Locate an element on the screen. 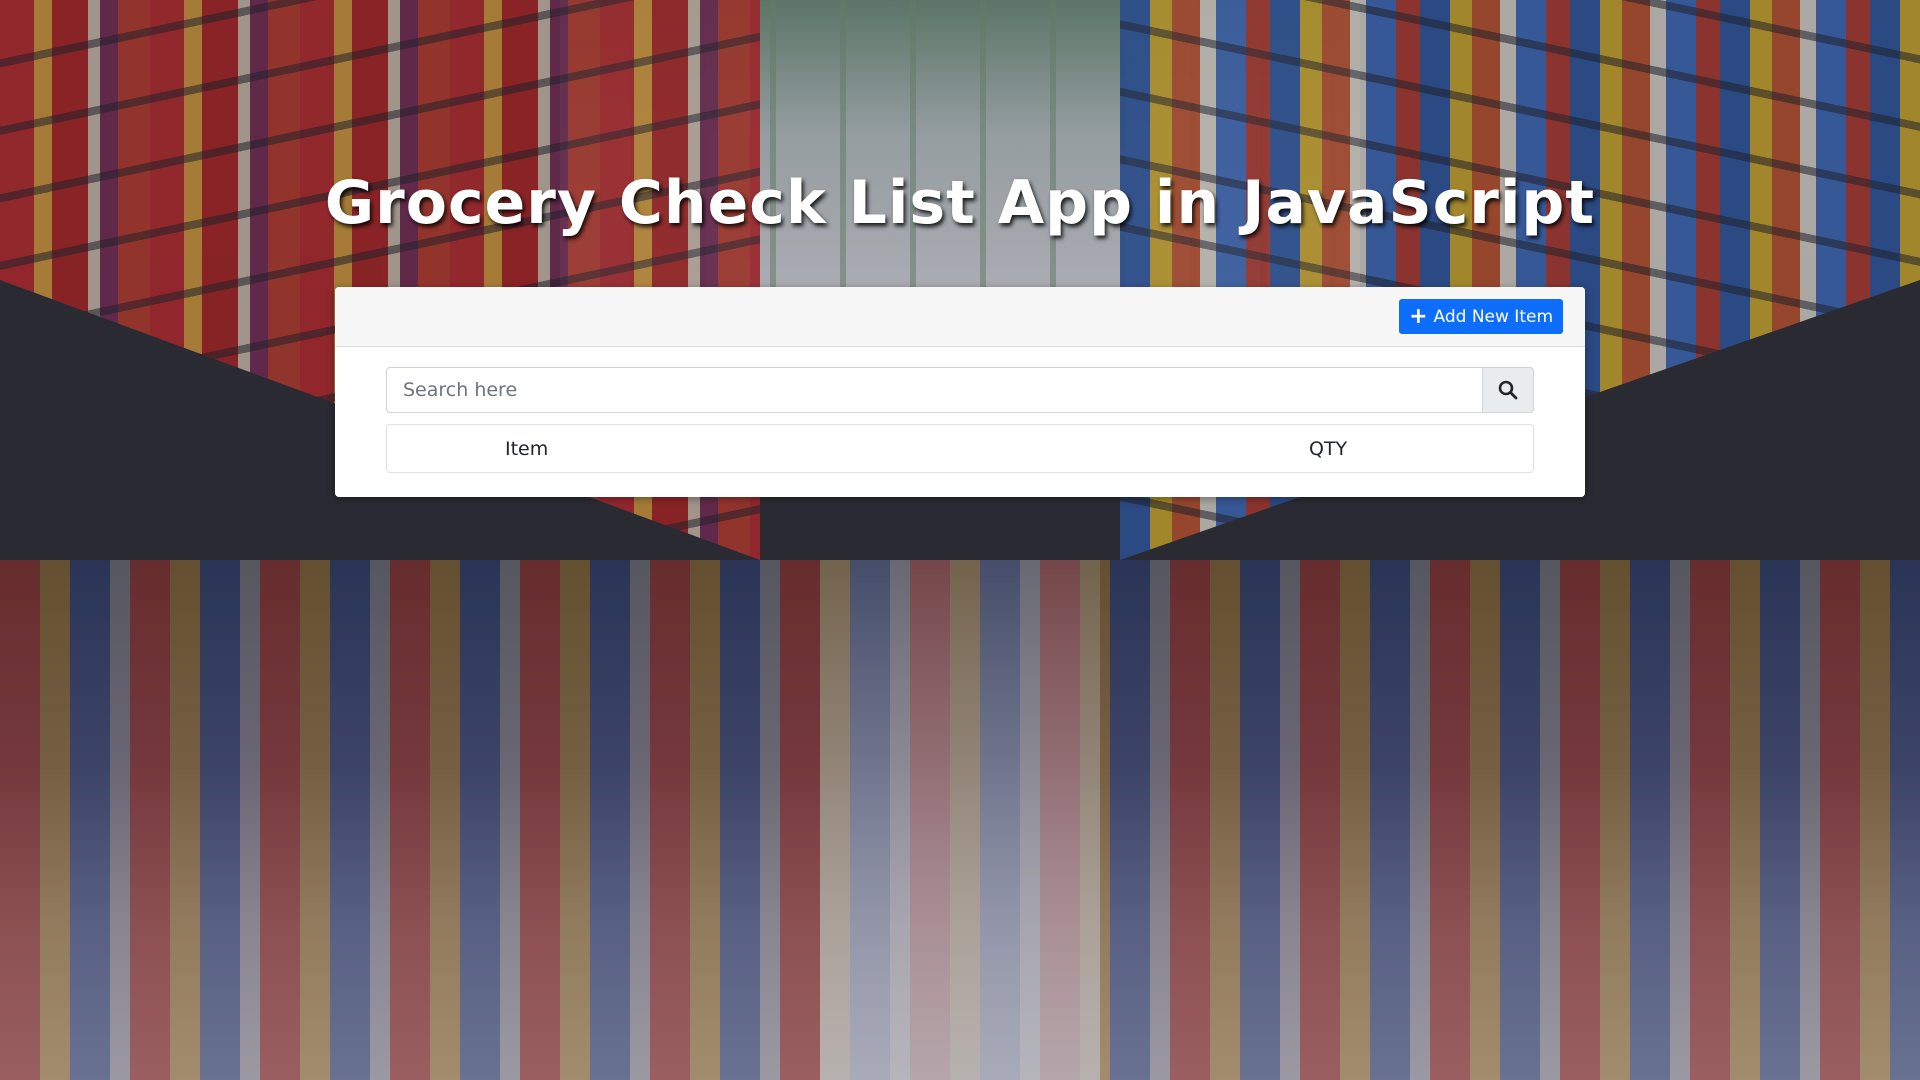 This screenshot has height=1080, width=1920. add-new-item-label: Add New Item is located at coordinates (1493, 316).